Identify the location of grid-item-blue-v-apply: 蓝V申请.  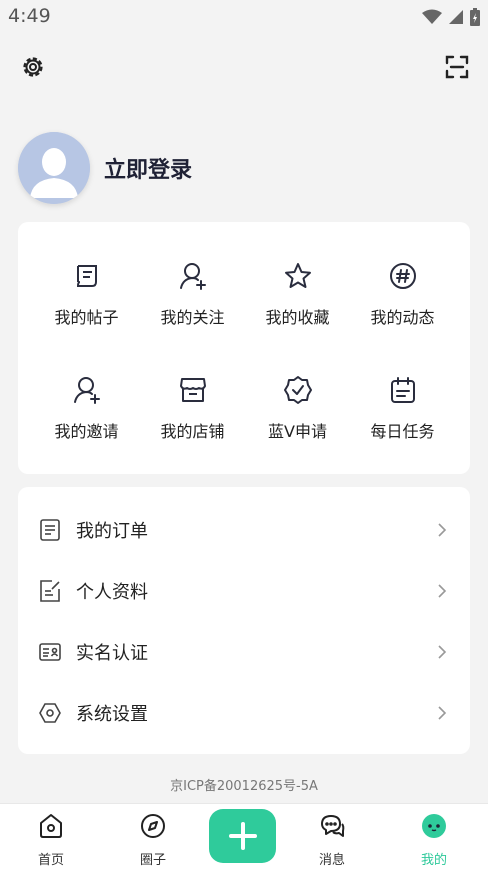
(297, 419).